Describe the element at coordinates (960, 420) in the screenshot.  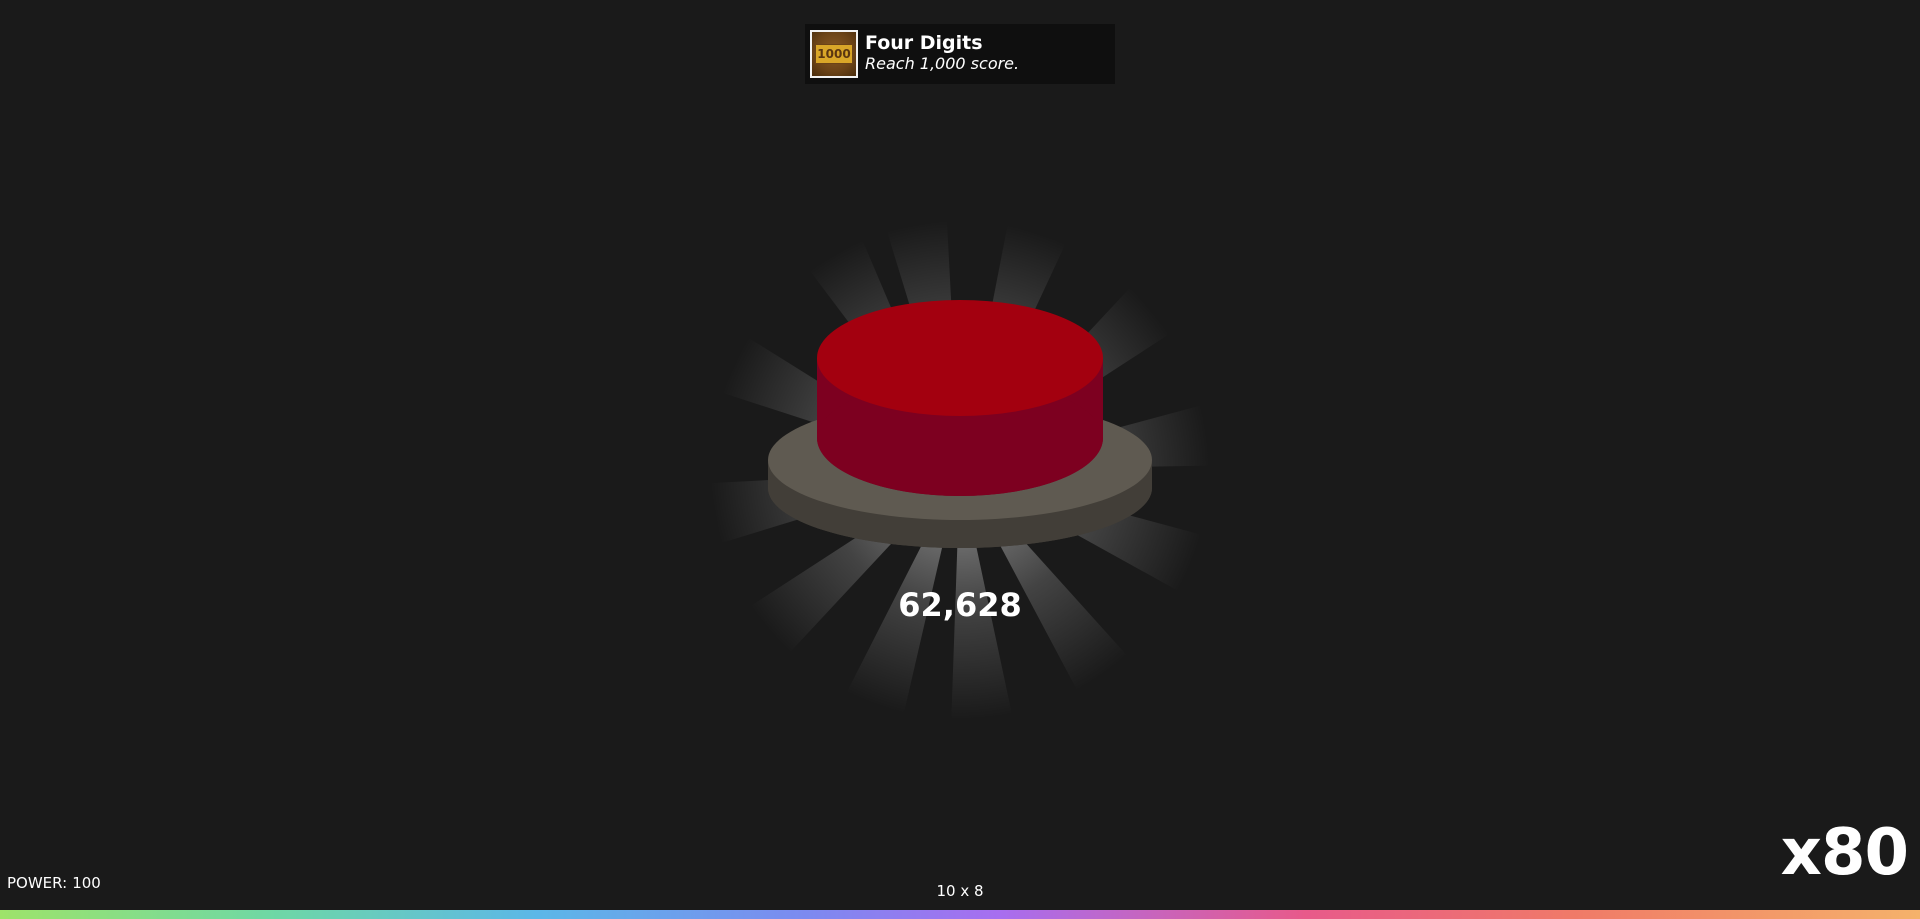
I see `big-red-button` at that location.